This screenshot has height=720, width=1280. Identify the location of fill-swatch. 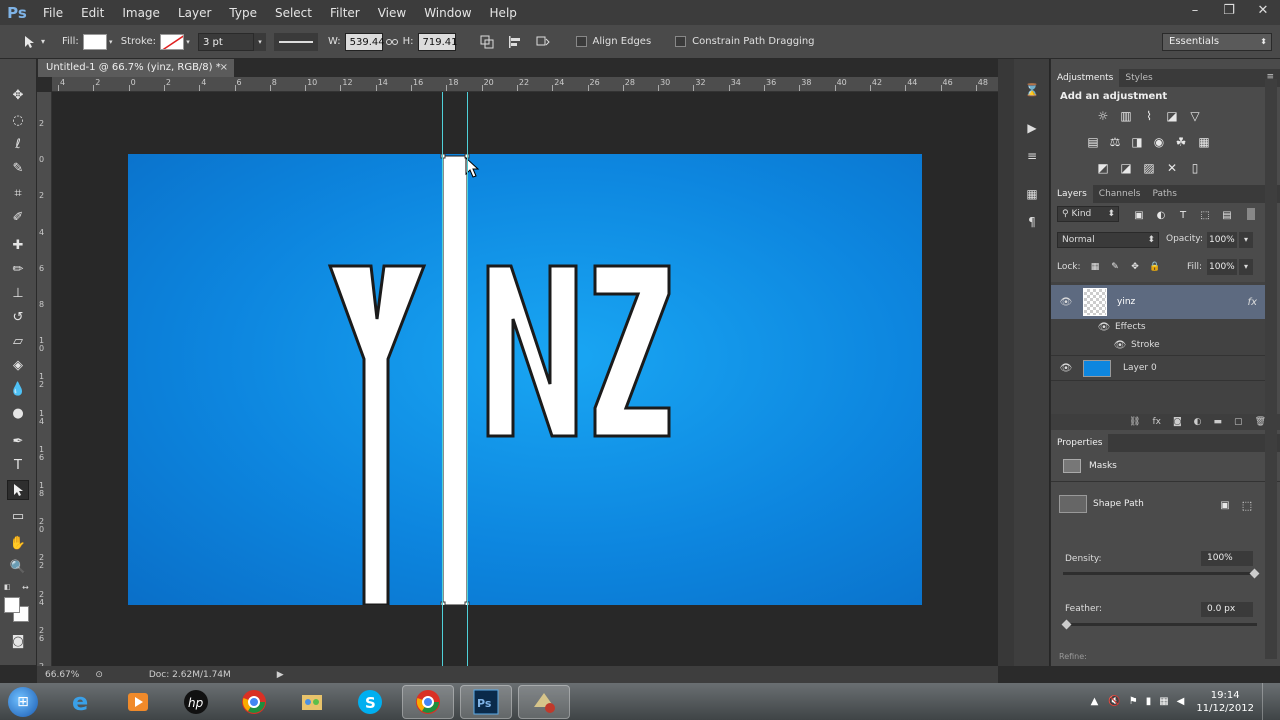
(94, 41).